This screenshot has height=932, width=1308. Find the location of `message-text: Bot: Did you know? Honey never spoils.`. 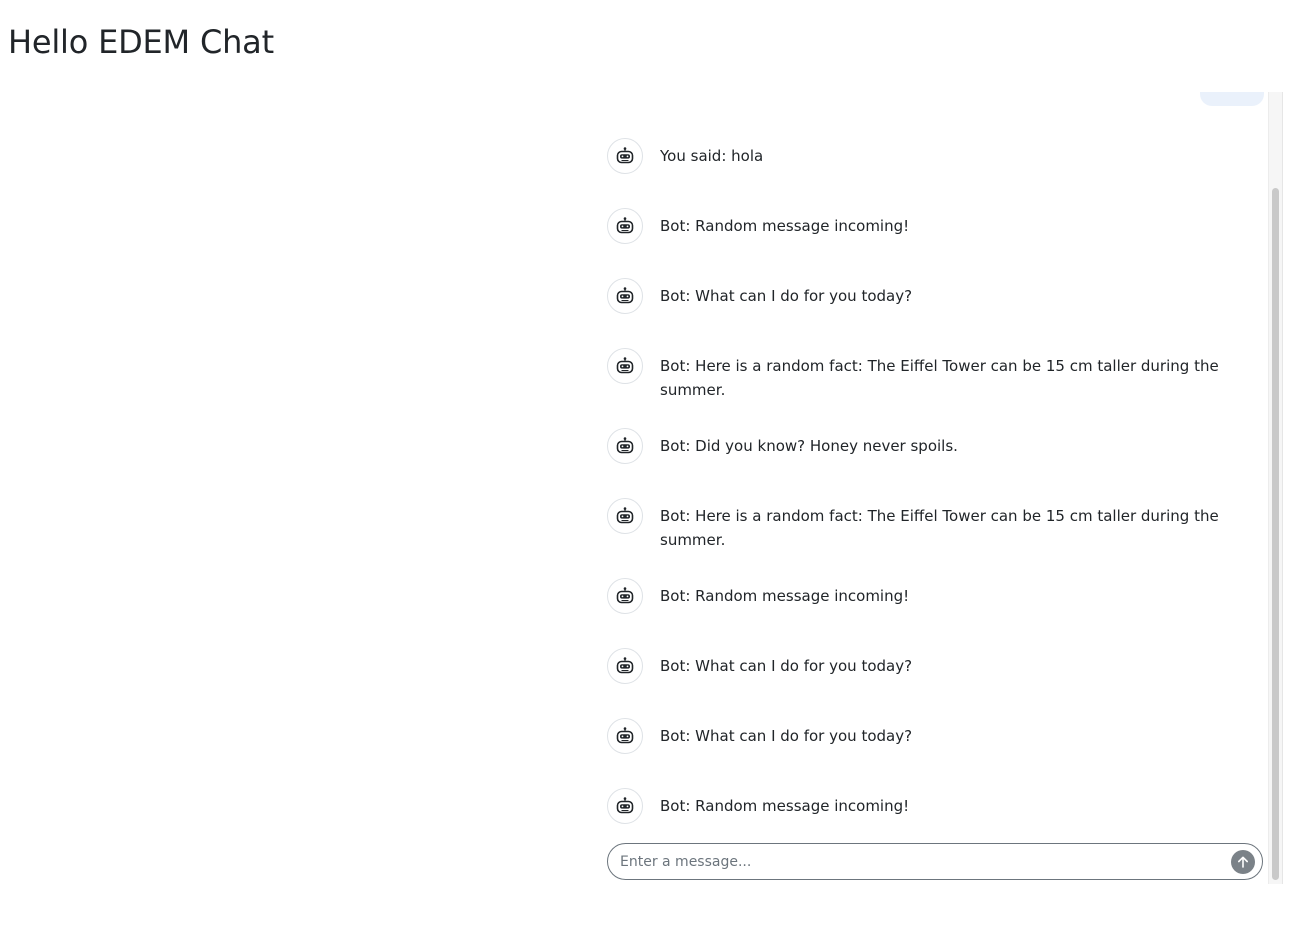

message-text: Bot: Did you know? Honey never spoils. is located at coordinates (809, 446).